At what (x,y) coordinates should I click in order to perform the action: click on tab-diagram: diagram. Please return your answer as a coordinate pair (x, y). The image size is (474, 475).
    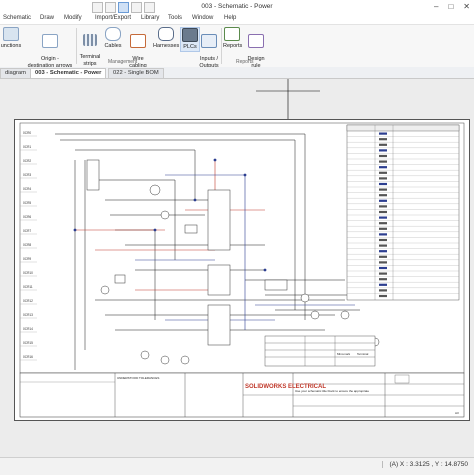
    Looking at the image, I should click on (15, 73).